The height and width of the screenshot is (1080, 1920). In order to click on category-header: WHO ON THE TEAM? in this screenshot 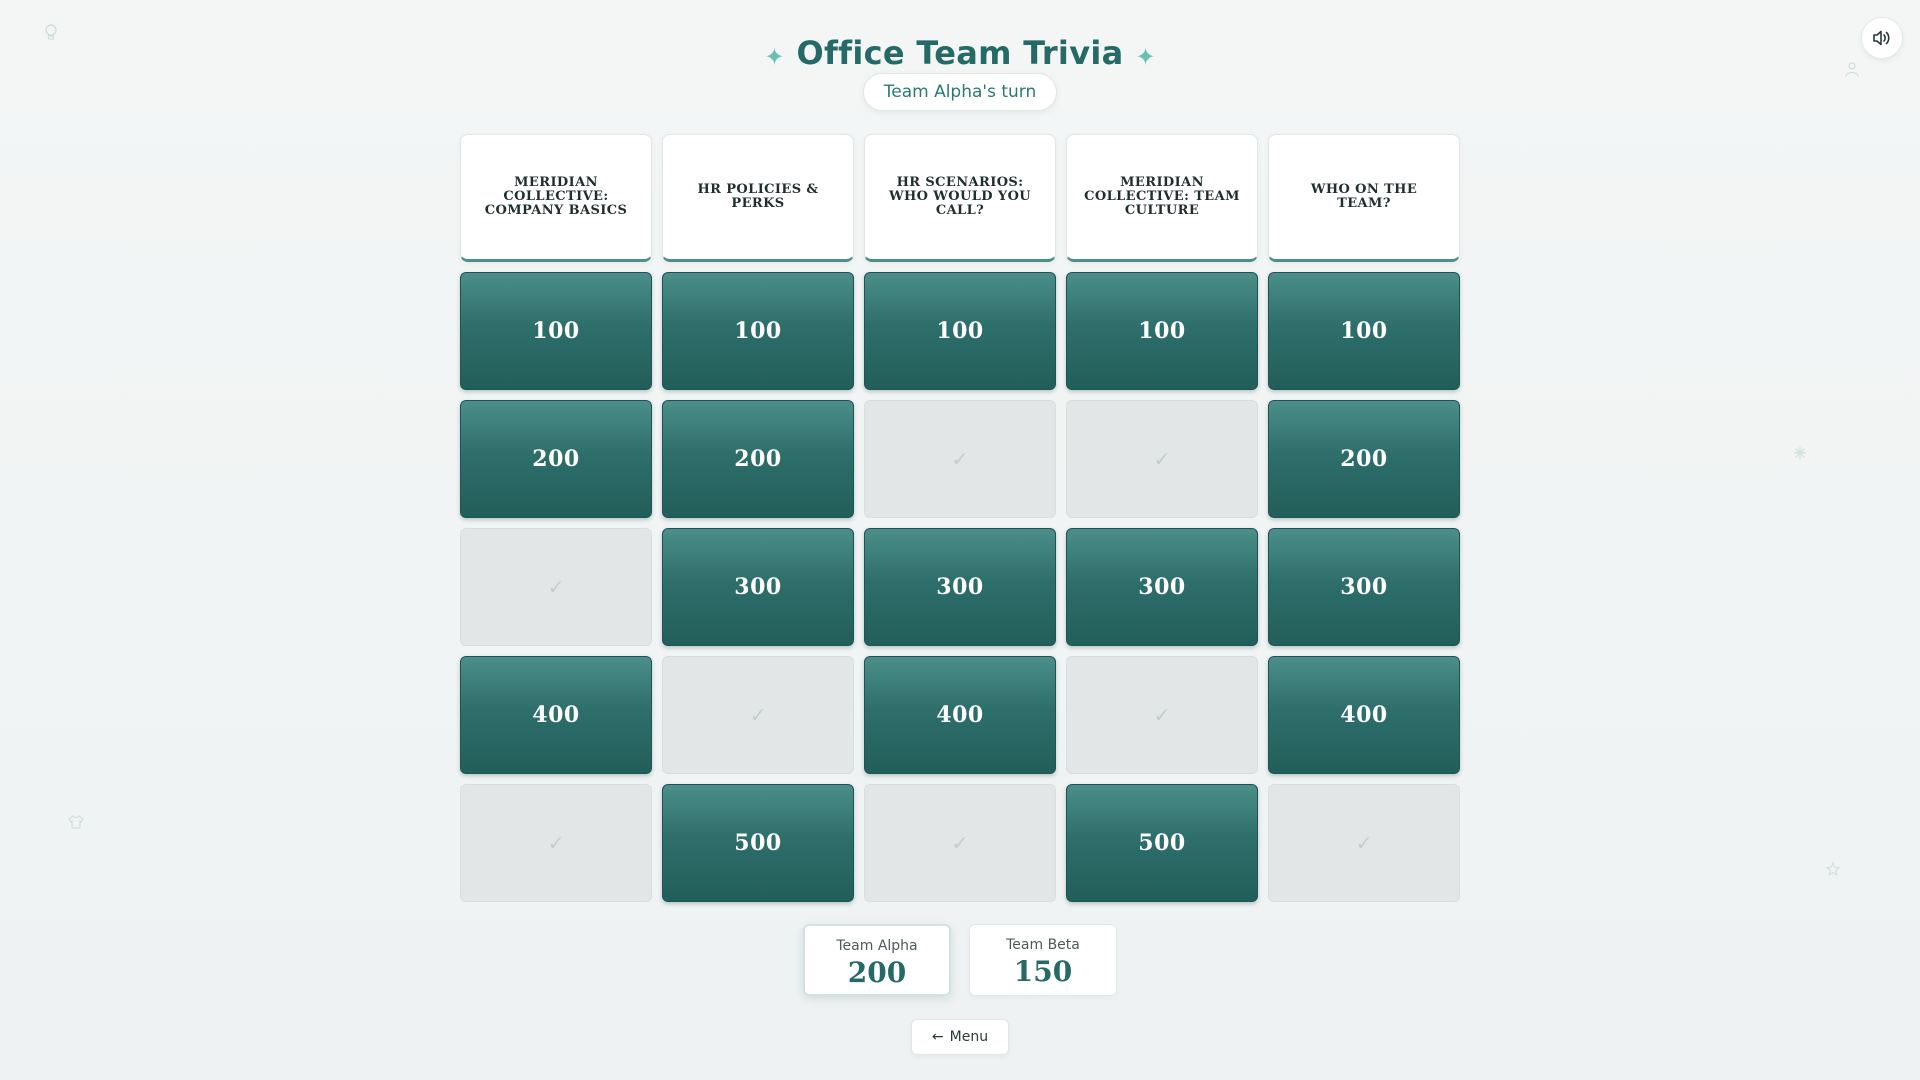, I will do `click(1364, 198)`.